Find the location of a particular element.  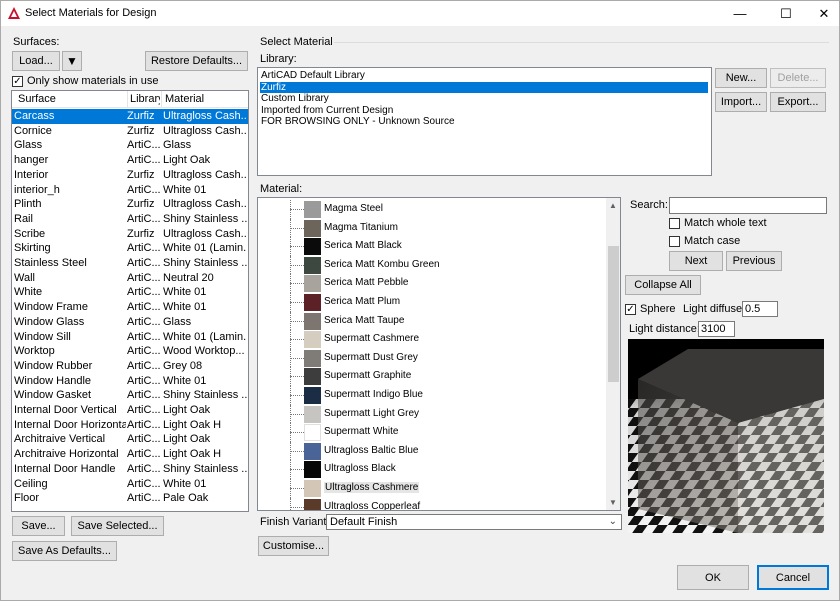

material-item: Serica Matt Black is located at coordinates (438, 246).